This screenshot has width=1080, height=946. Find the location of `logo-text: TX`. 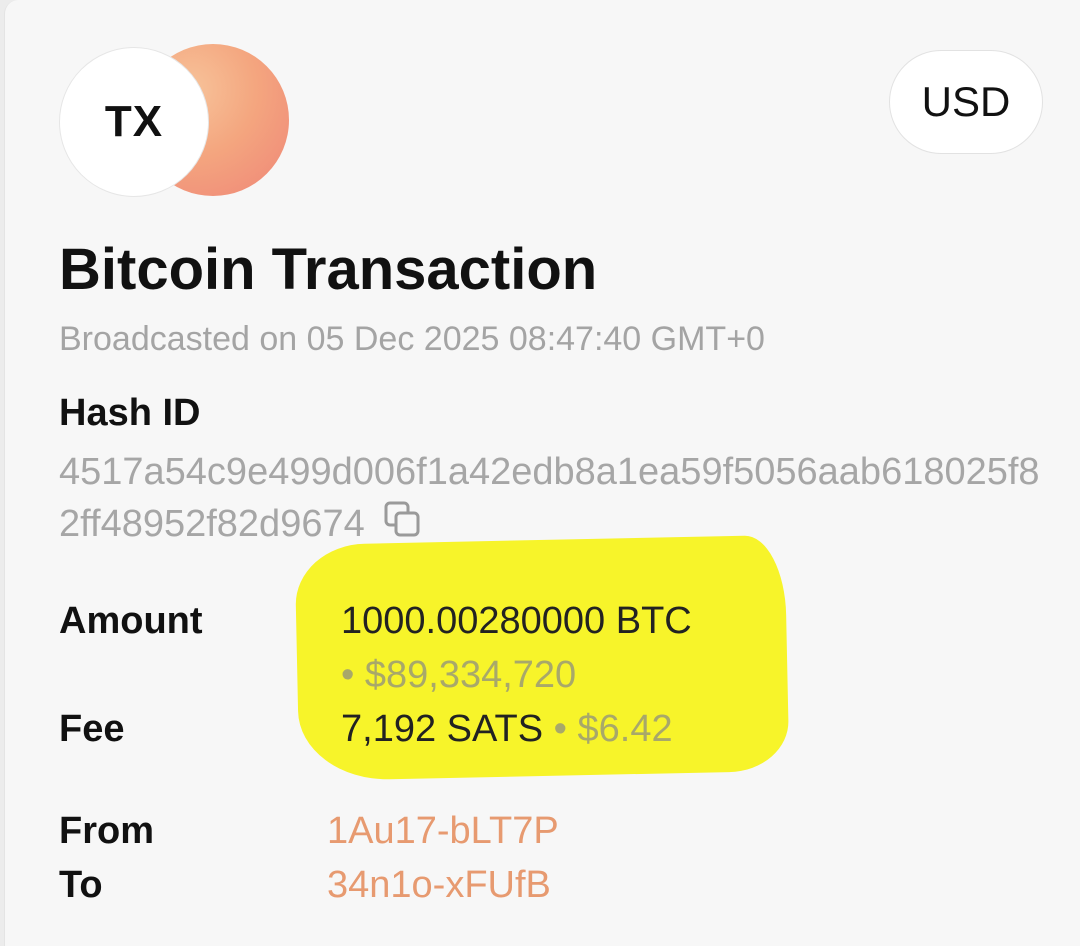

logo-text: TX is located at coordinates (134, 121).